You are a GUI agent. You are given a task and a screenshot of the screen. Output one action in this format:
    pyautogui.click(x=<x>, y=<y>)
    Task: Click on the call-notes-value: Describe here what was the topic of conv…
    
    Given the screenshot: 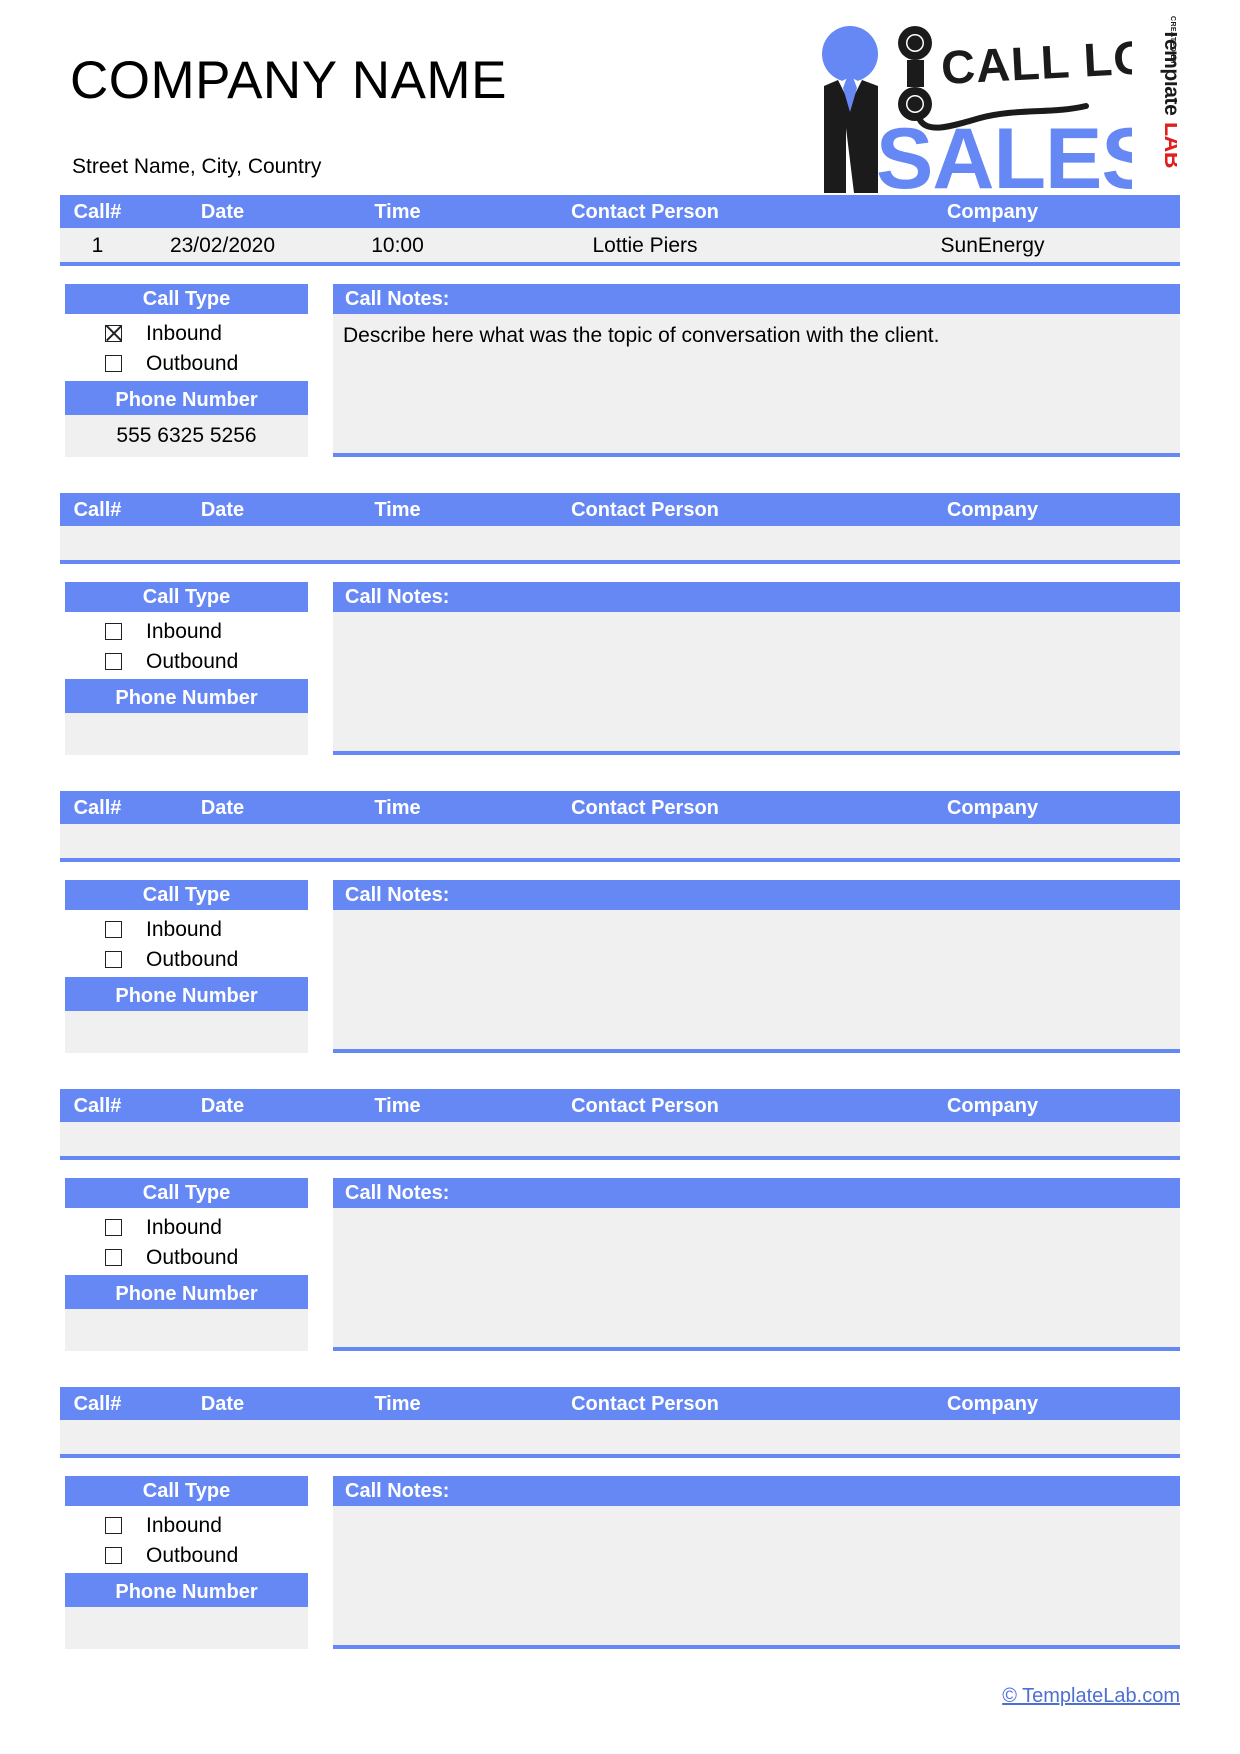 What is the action you would take?
    pyautogui.click(x=756, y=385)
    